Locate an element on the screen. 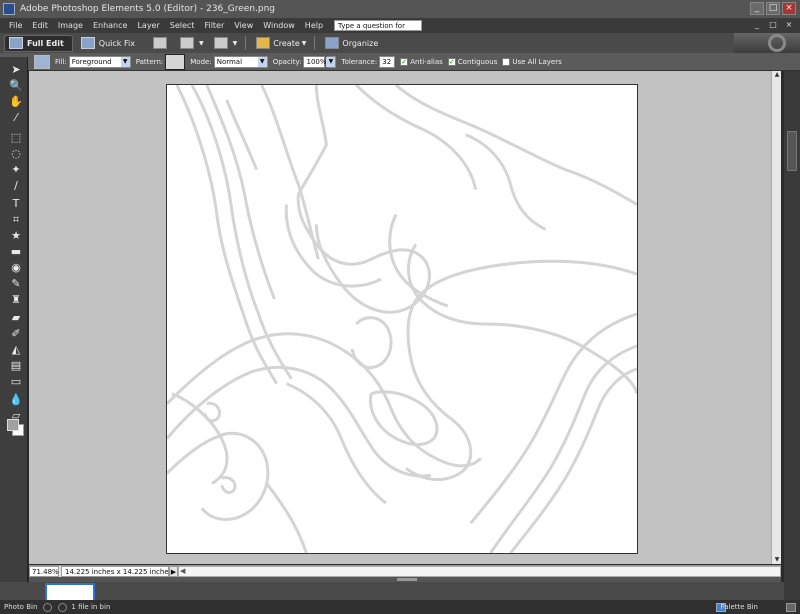 The image size is (800, 614). printer-icon is located at coordinates (159, 43).